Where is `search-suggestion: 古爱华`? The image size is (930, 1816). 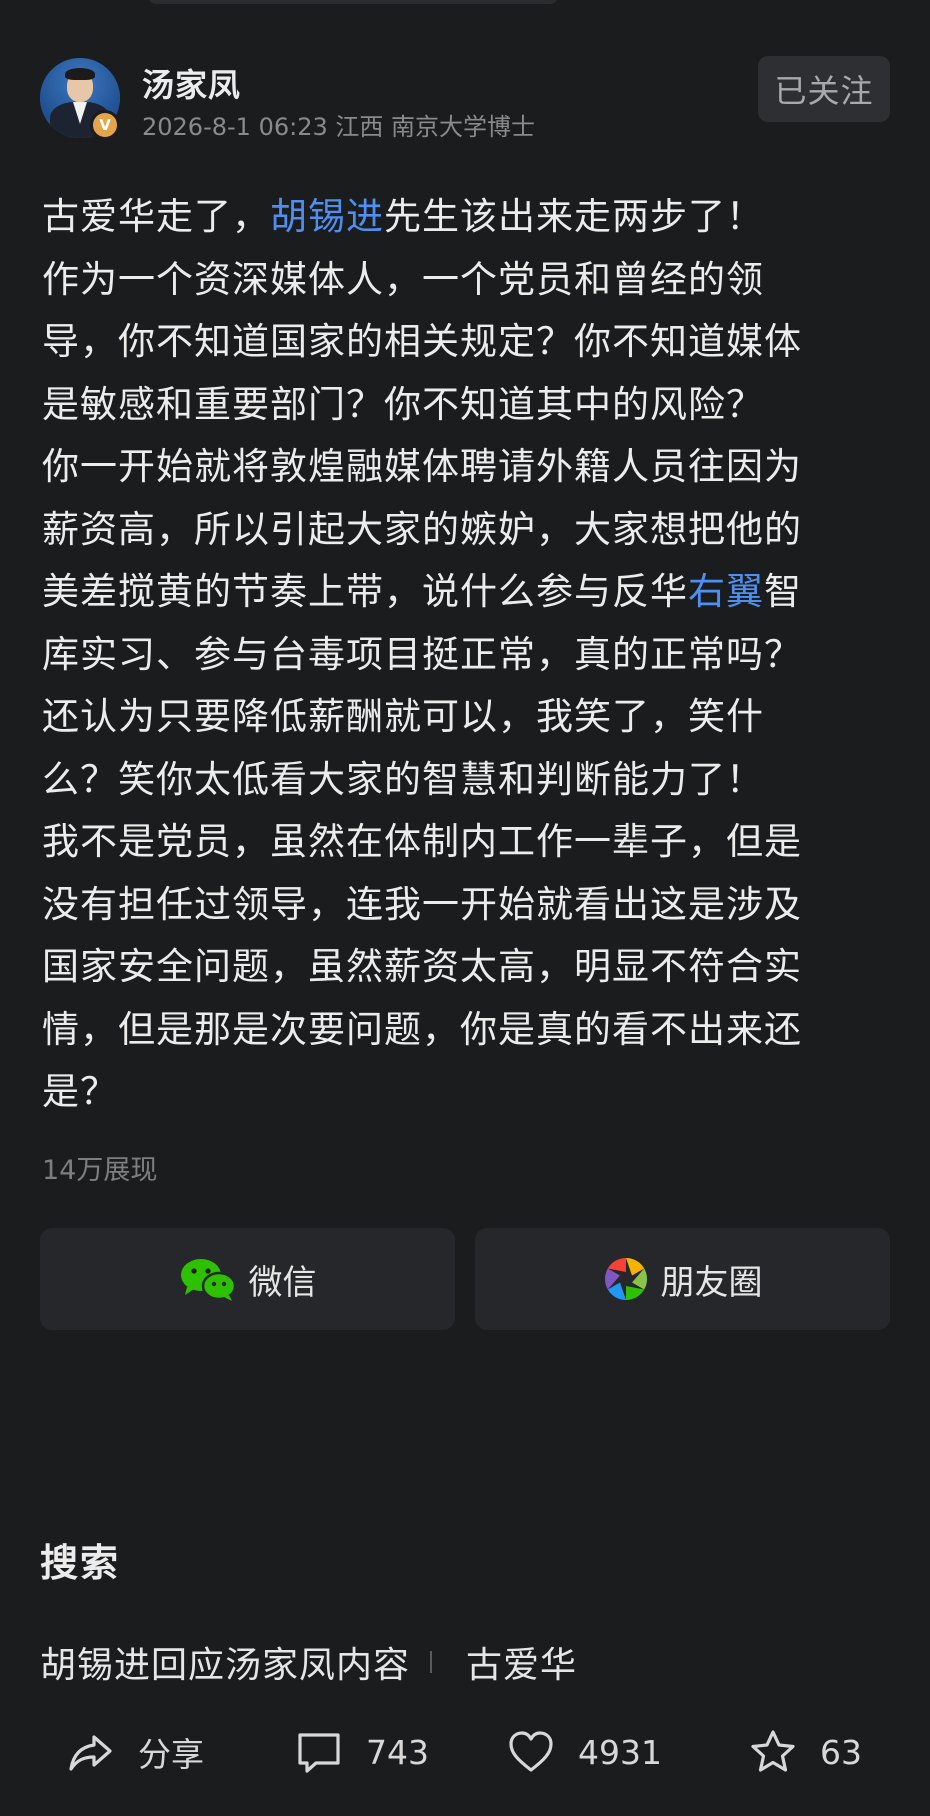 search-suggestion: 古爱华 is located at coordinates (521, 1662).